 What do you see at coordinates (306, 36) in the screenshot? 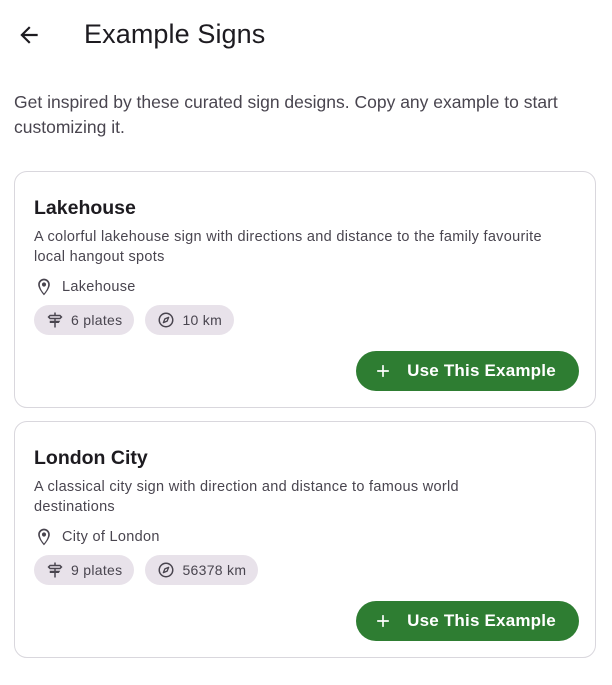
I see `app-bar: Example Signs` at bounding box center [306, 36].